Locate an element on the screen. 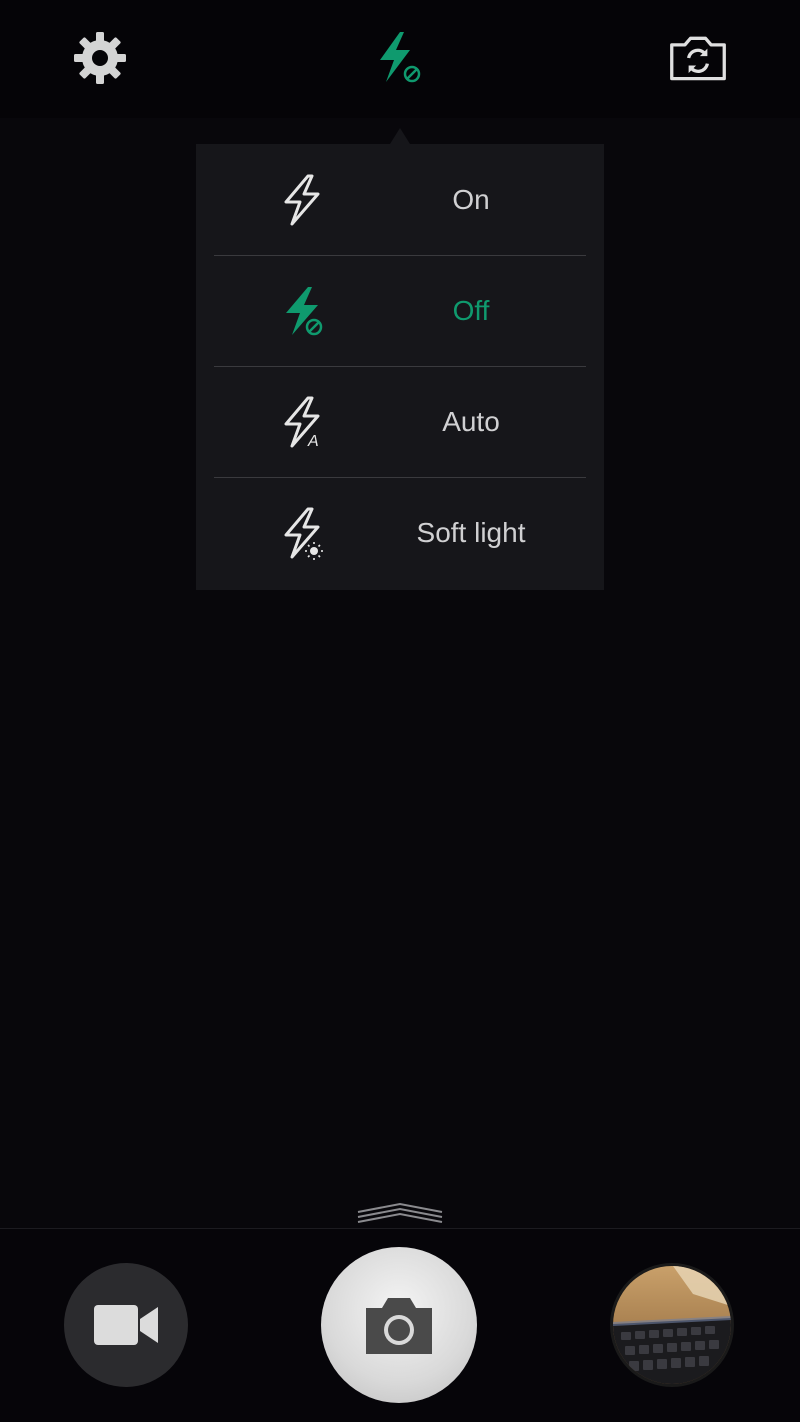 This screenshot has height=1422, width=800. flash-option-label: Off is located at coordinates (471, 310).